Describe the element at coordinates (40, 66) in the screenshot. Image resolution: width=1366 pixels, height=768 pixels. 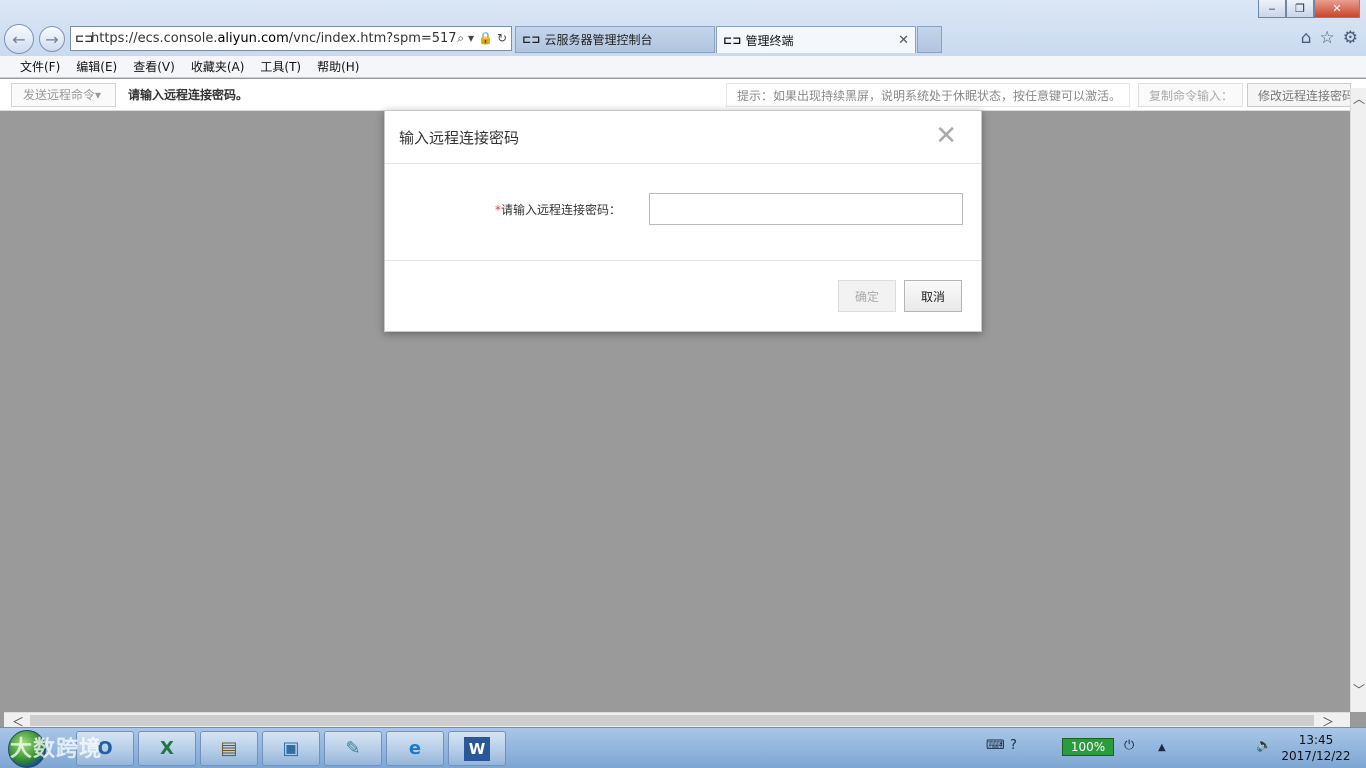
I see `menu-file: 文件(F)` at that location.